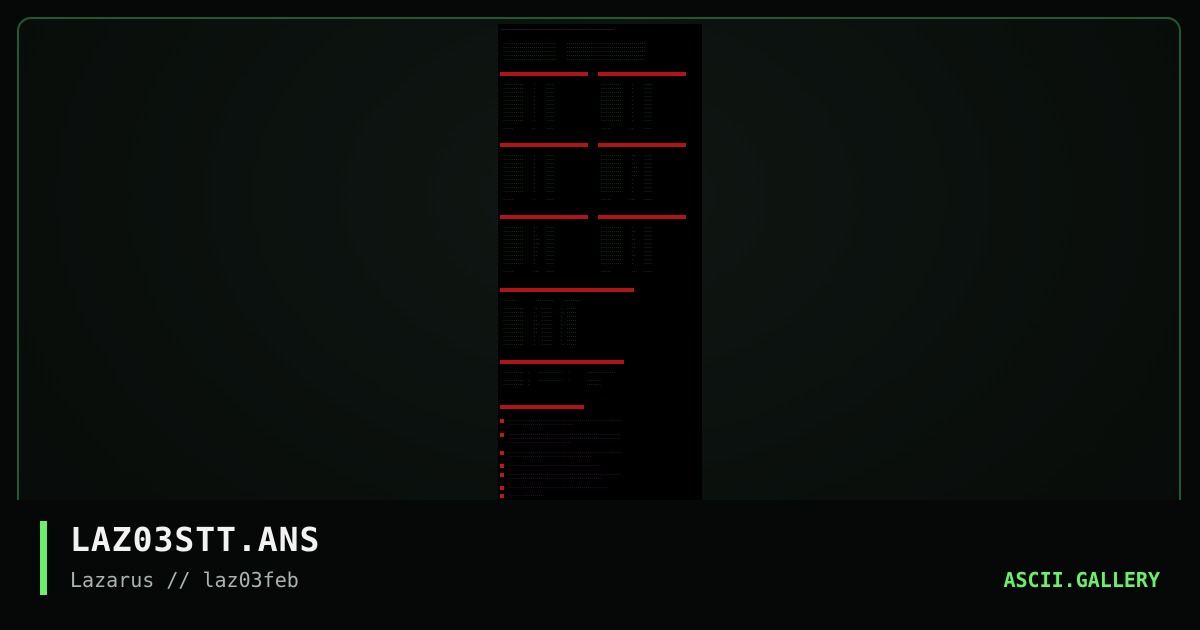  I want to click on accent-stripe, so click(43, 558).